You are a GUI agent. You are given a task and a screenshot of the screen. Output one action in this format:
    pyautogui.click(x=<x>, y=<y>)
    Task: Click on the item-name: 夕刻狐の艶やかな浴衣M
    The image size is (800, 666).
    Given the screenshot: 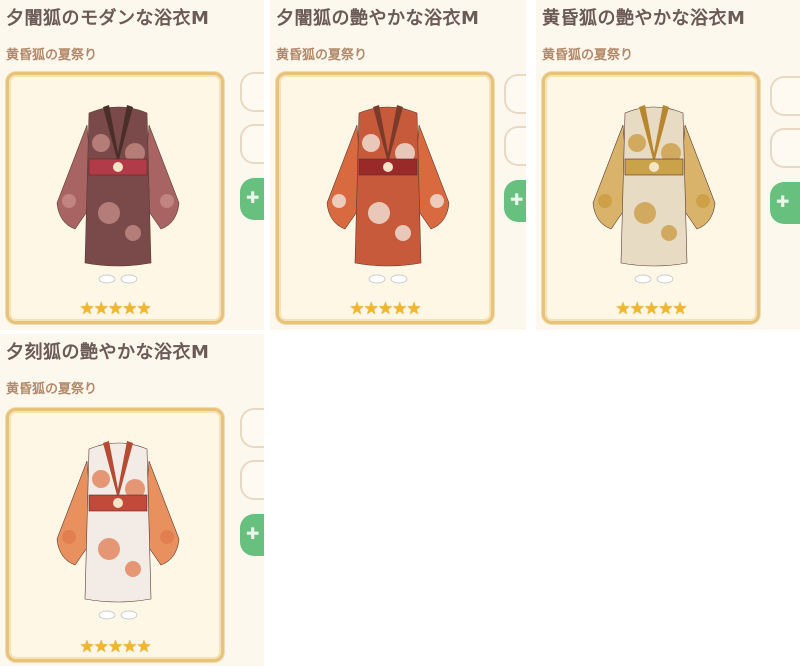 What is the action you would take?
    pyautogui.click(x=108, y=352)
    